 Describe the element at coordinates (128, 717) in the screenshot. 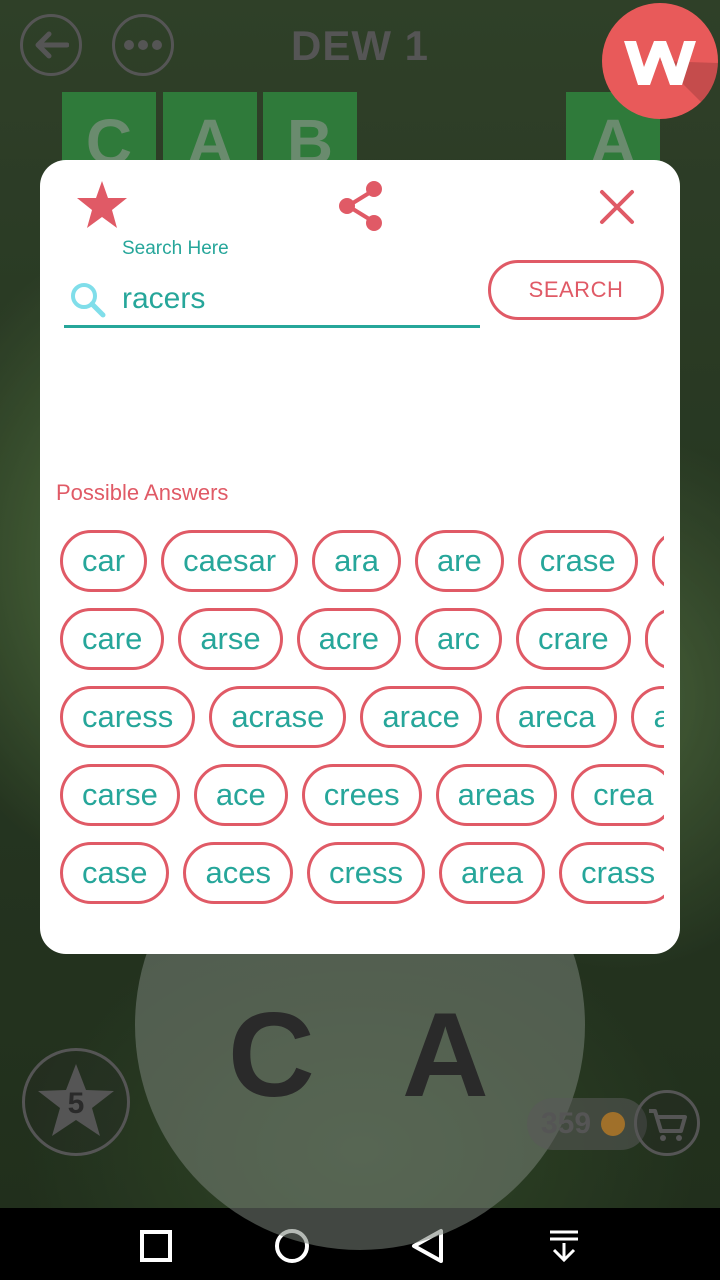

I see `answer-chip: caress` at that location.